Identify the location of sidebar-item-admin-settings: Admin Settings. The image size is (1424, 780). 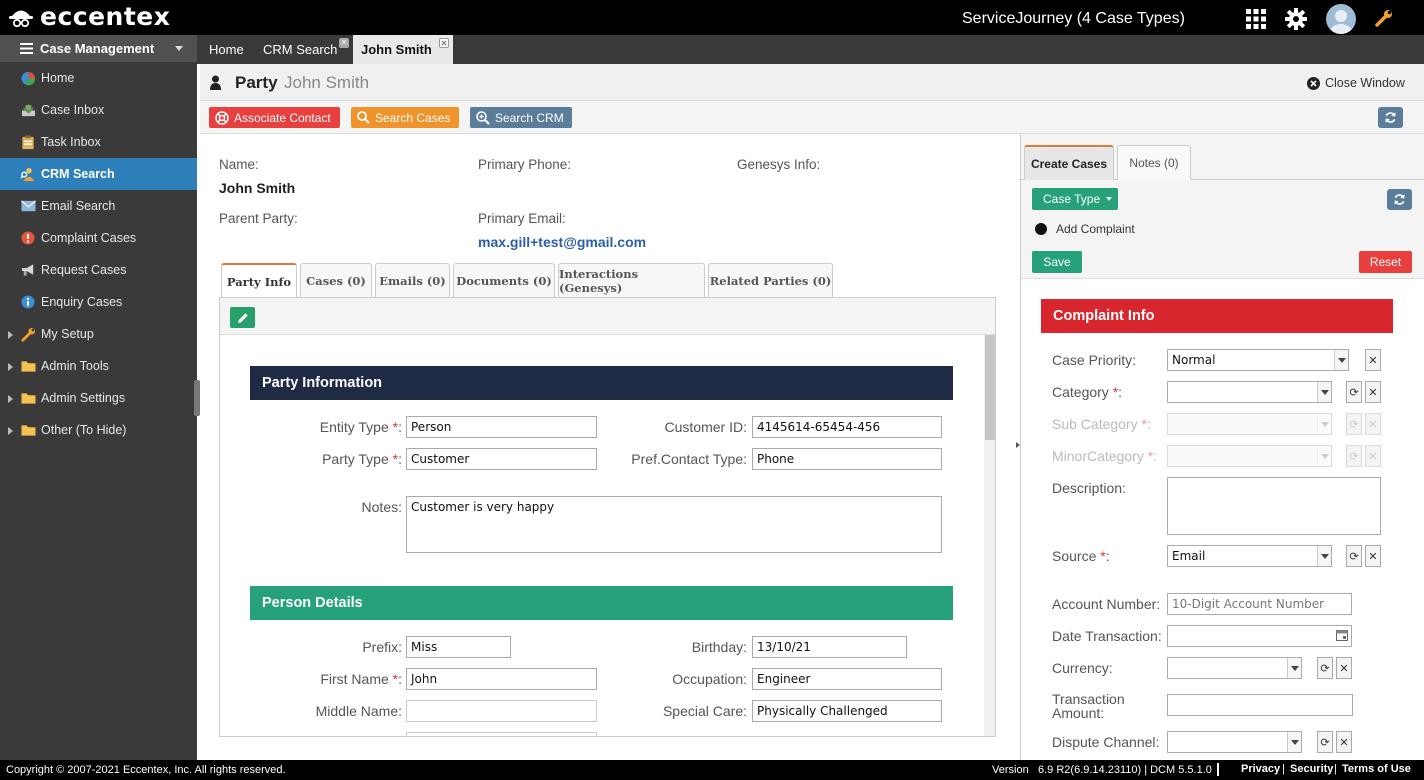
(98, 398).